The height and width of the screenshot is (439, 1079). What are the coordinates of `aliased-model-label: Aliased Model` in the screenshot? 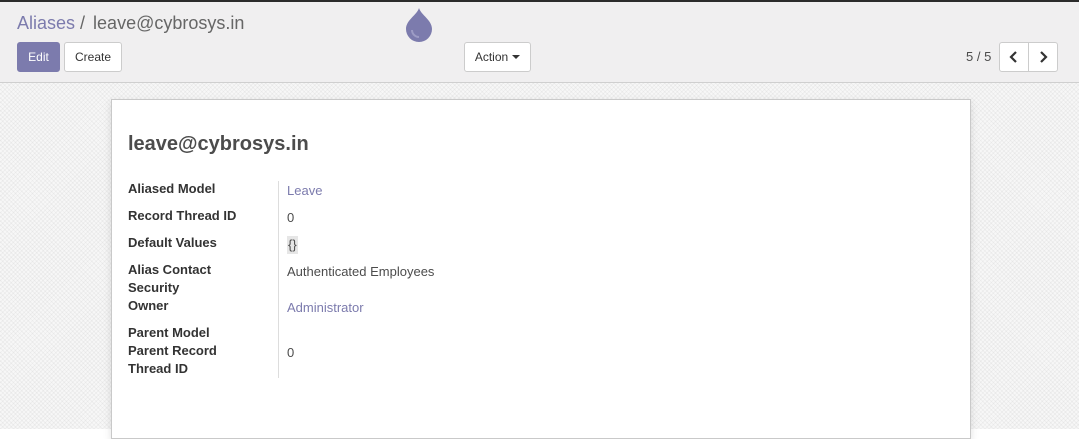 It's located at (172, 188).